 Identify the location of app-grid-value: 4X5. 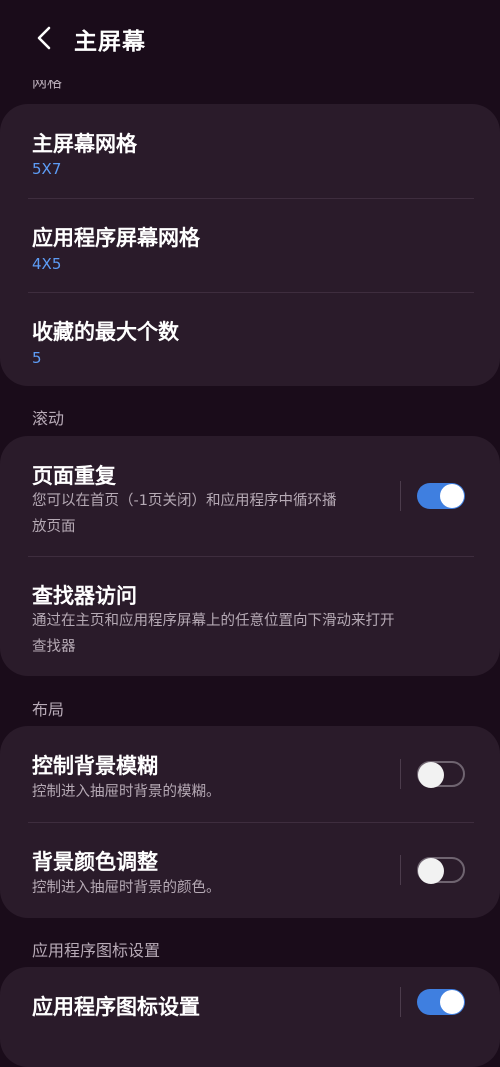
(47, 264).